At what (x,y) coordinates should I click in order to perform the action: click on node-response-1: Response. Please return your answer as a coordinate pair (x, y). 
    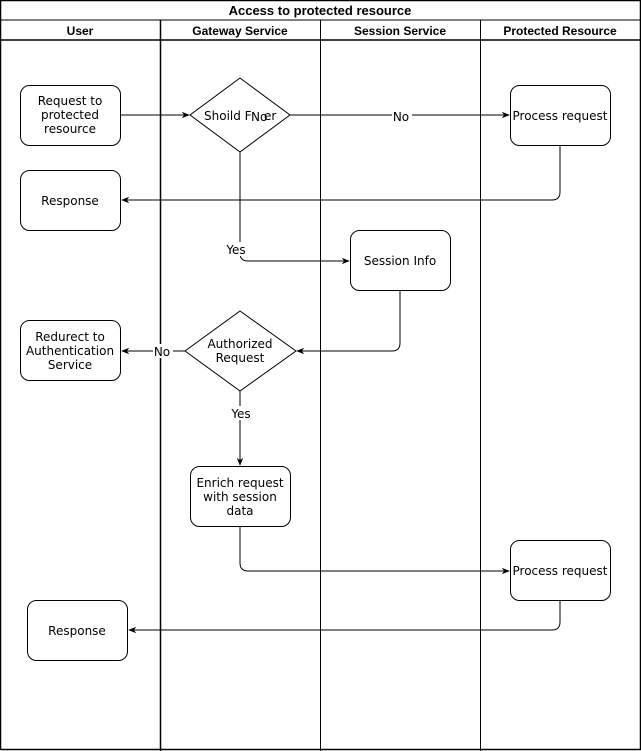
    Looking at the image, I should click on (70, 200).